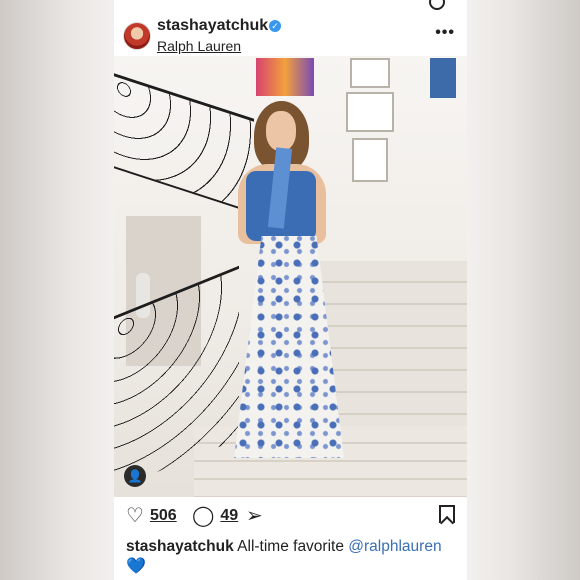 This screenshot has height=580, width=580. What do you see at coordinates (275, 26) in the screenshot?
I see `verified-badge-icon: ✓` at bounding box center [275, 26].